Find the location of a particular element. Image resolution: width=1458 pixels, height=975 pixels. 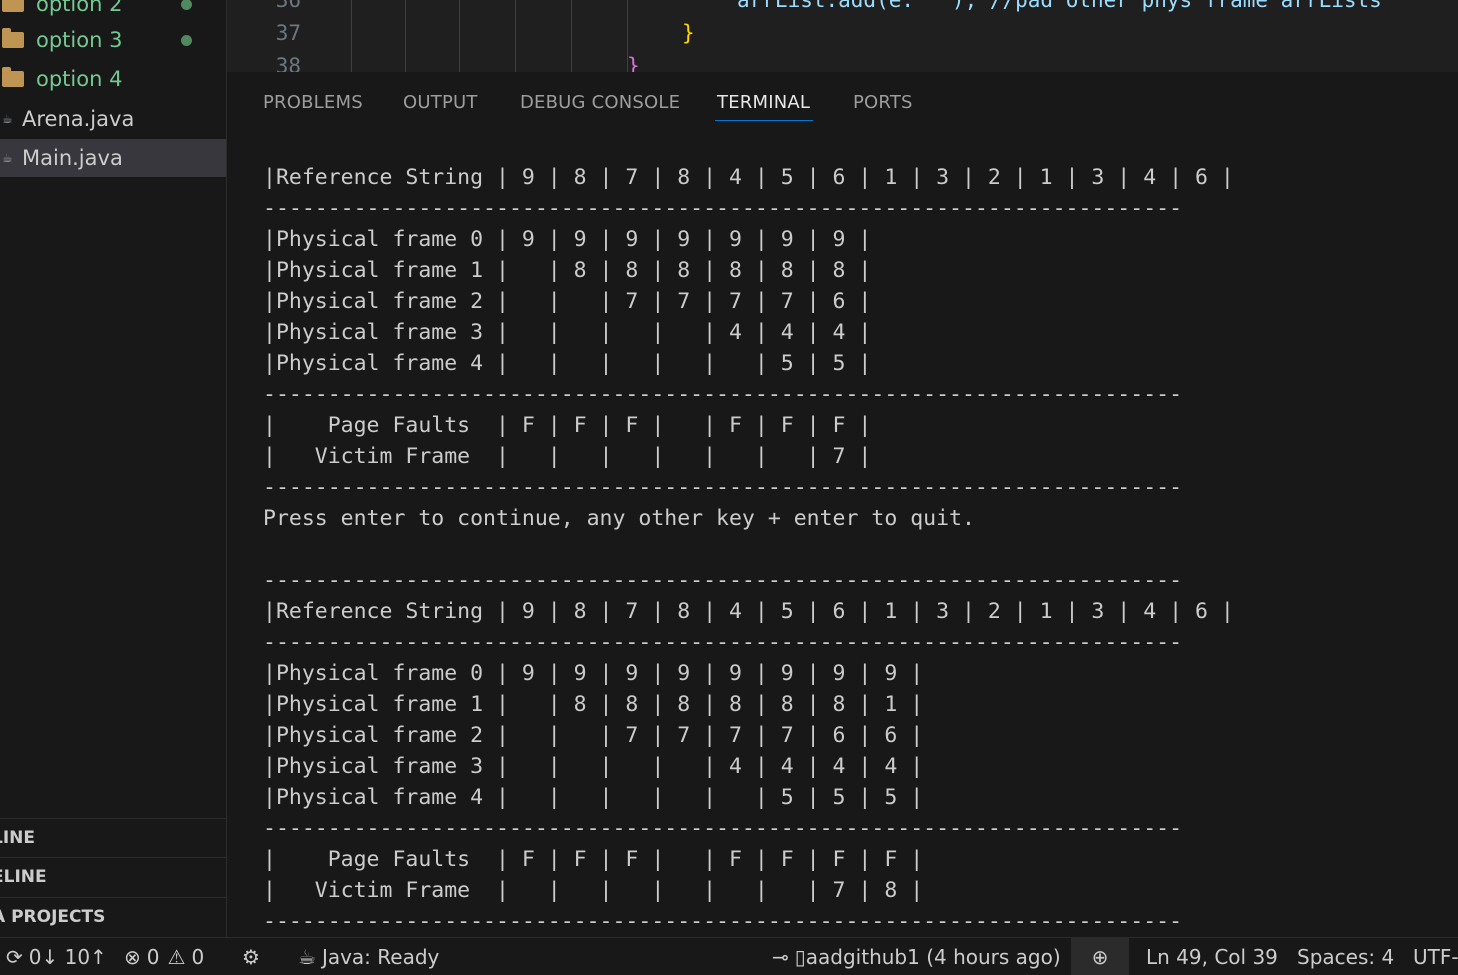

line-number: 38 is located at coordinates (288, 63).